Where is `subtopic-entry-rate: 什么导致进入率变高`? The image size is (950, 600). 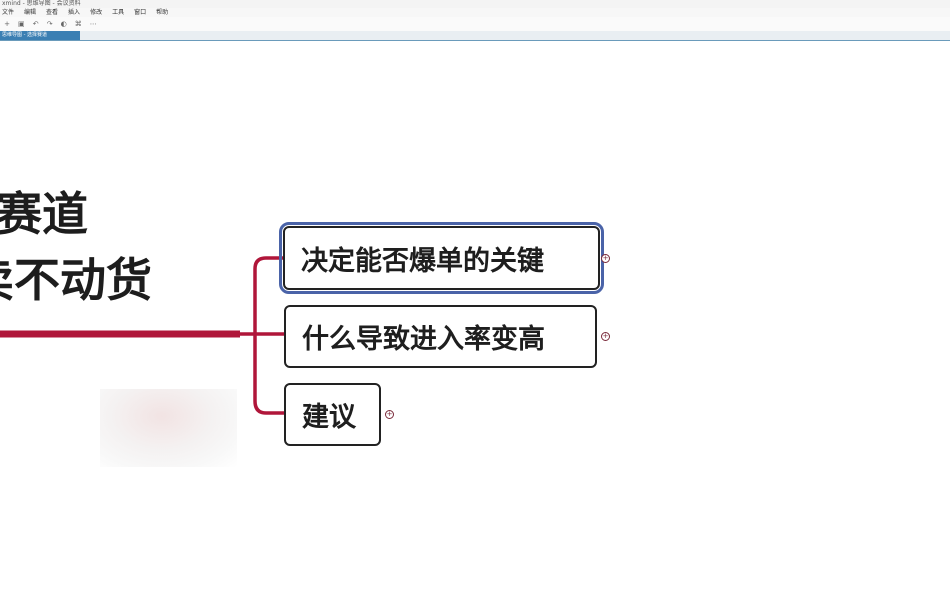
subtopic-entry-rate: 什么导致进入率变高 is located at coordinates (440, 336).